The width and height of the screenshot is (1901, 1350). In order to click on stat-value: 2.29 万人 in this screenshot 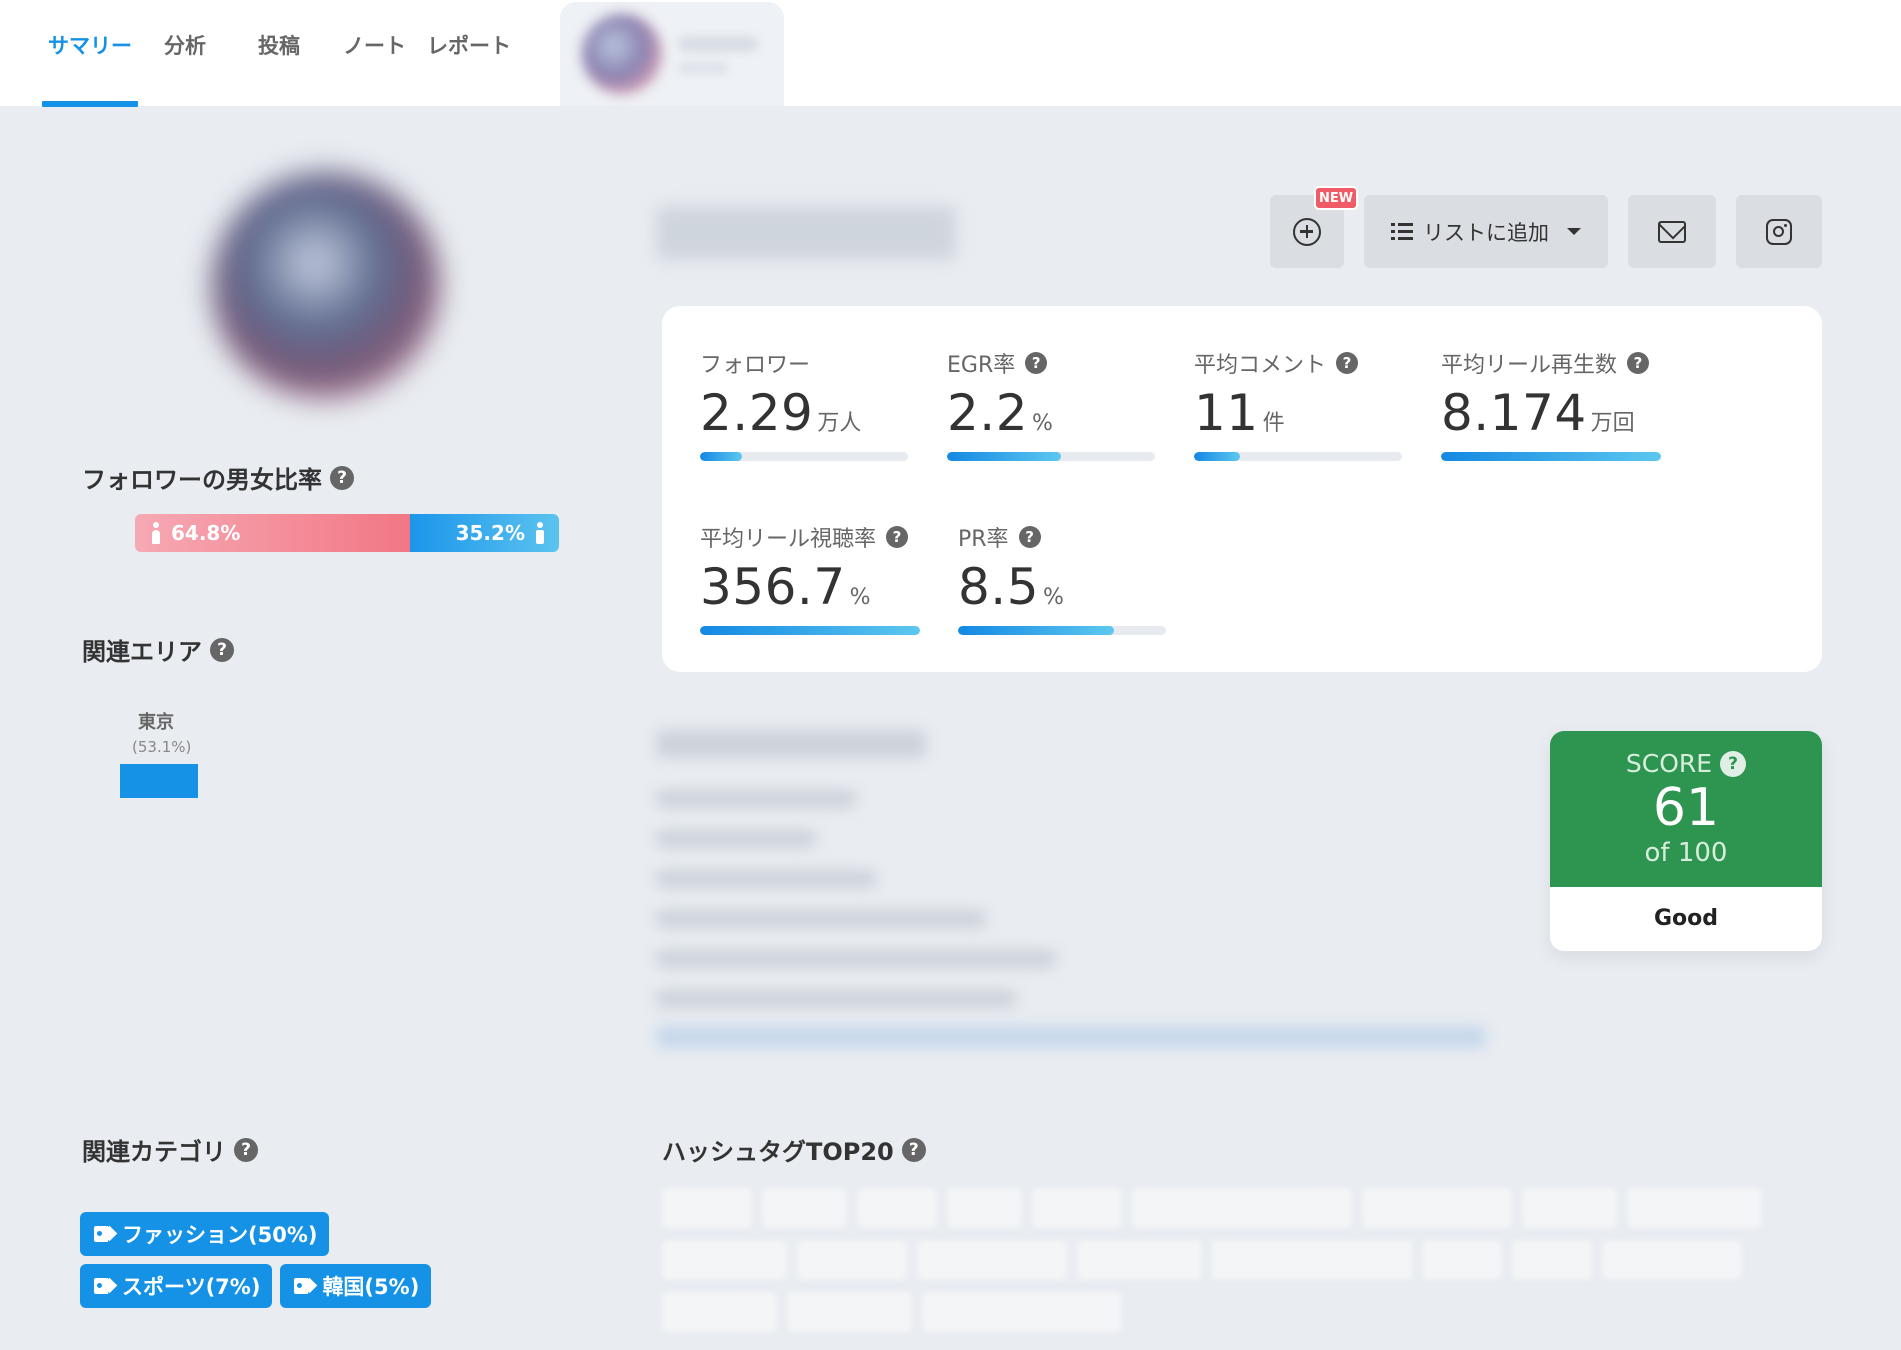, I will do `click(781, 413)`.